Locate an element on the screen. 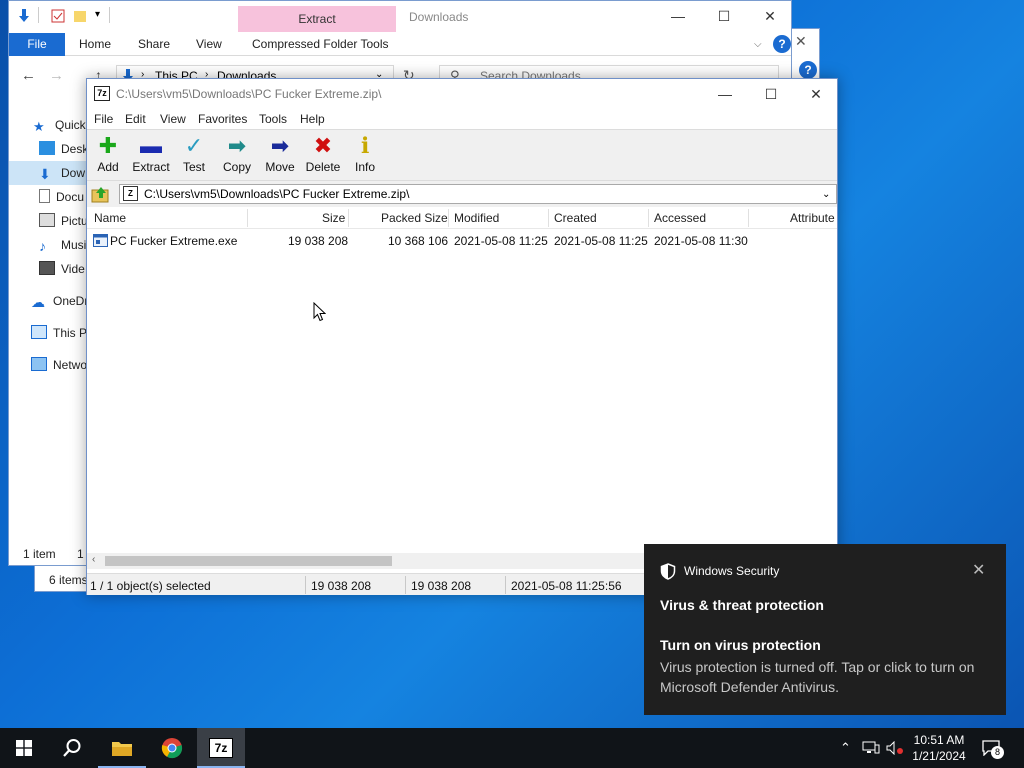 Image resolution: width=1024 pixels, height=768 pixels. sidebar-item-quick-access: ★ Quick is located at coordinates (59, 125).